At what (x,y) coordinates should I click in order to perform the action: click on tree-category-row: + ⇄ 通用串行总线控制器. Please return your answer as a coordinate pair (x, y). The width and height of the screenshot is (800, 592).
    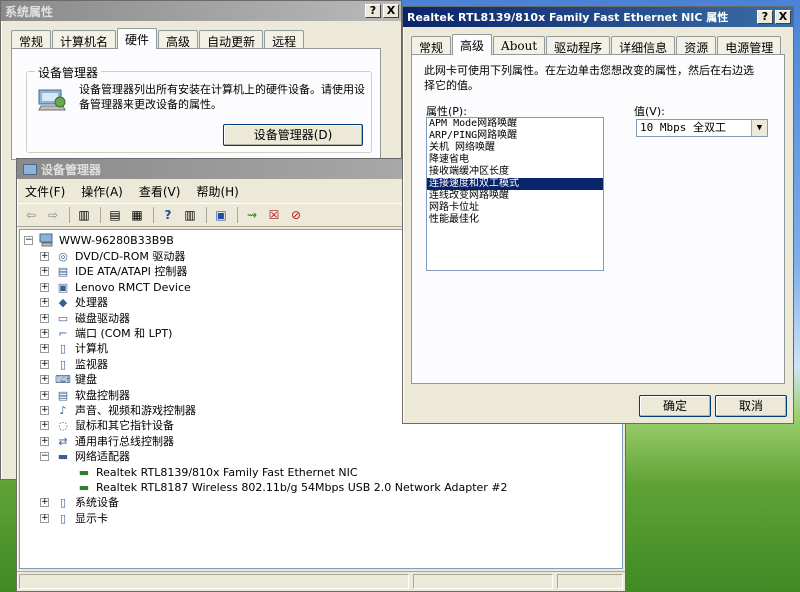
    Looking at the image, I should click on (107, 441).